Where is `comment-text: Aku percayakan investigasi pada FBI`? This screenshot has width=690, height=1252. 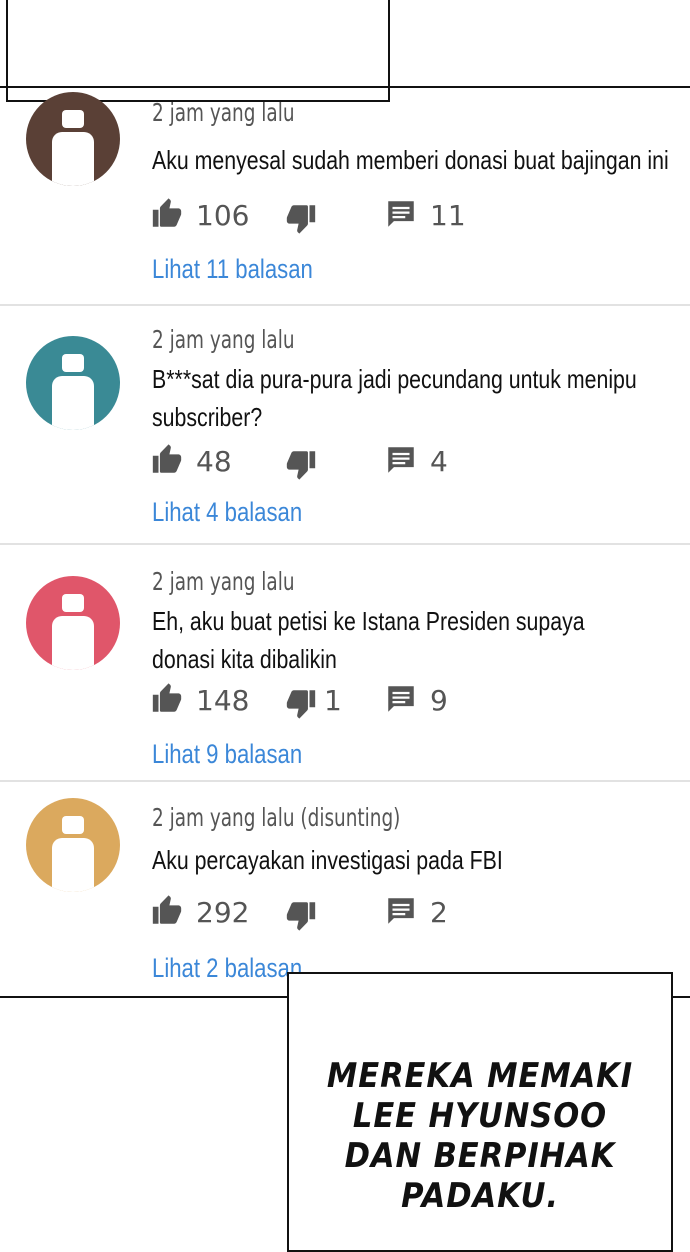
comment-text: Aku percayakan investigasi pada FBI is located at coordinates (327, 860).